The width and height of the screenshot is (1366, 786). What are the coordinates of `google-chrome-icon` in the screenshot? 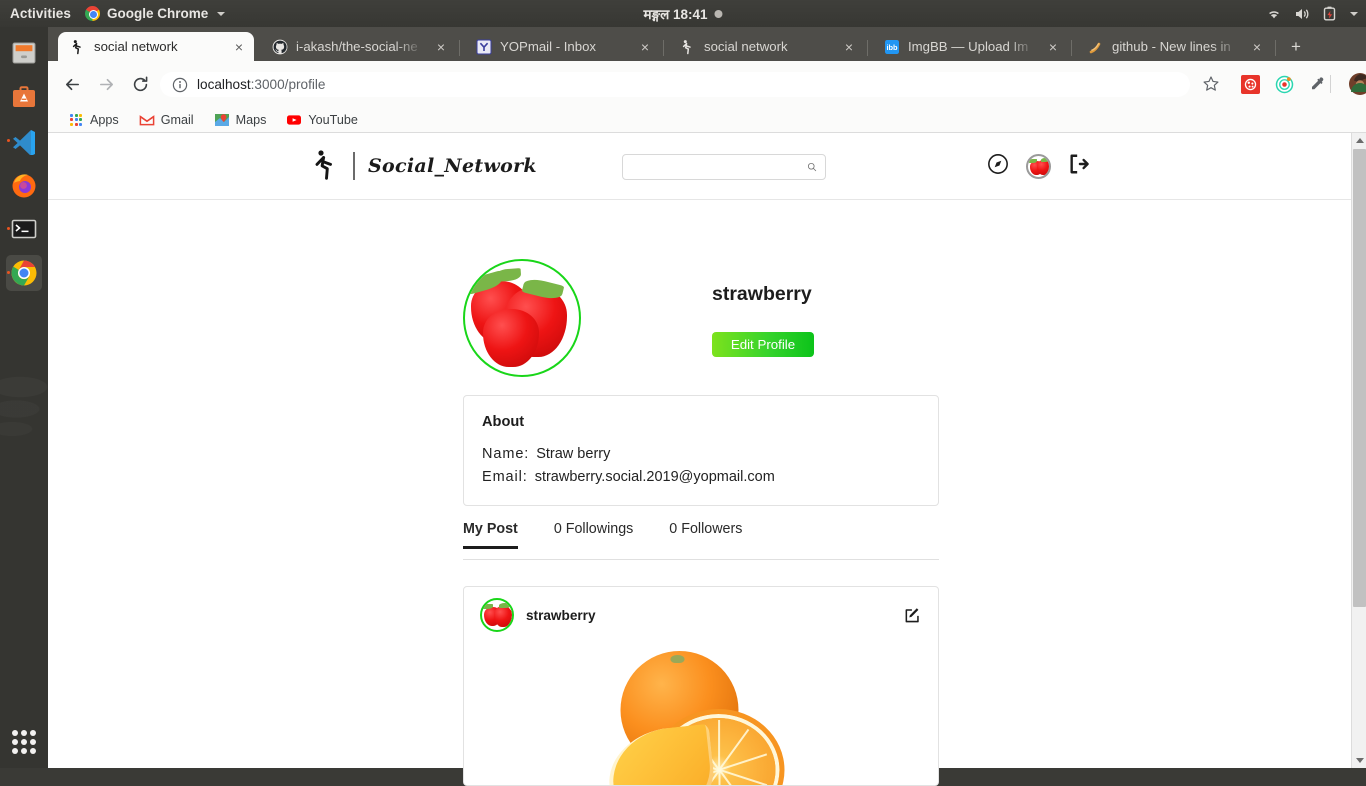 It's located at (24, 273).